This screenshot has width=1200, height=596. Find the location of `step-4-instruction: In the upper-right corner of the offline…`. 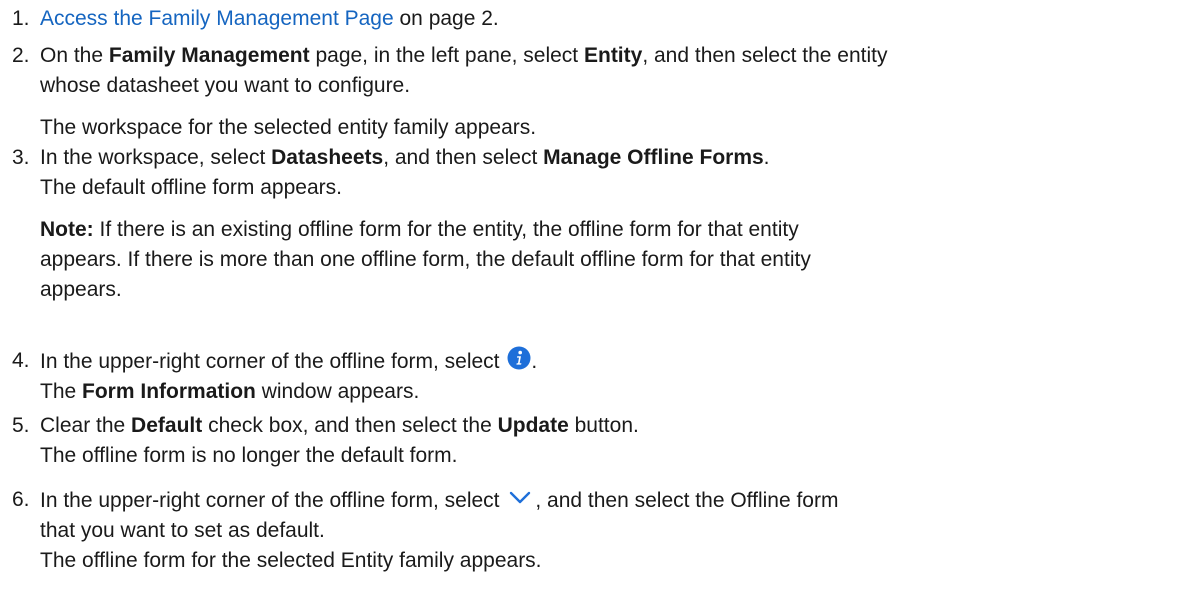

step-4-instruction: In the upper-right corner of the offline… is located at coordinates (616, 361).